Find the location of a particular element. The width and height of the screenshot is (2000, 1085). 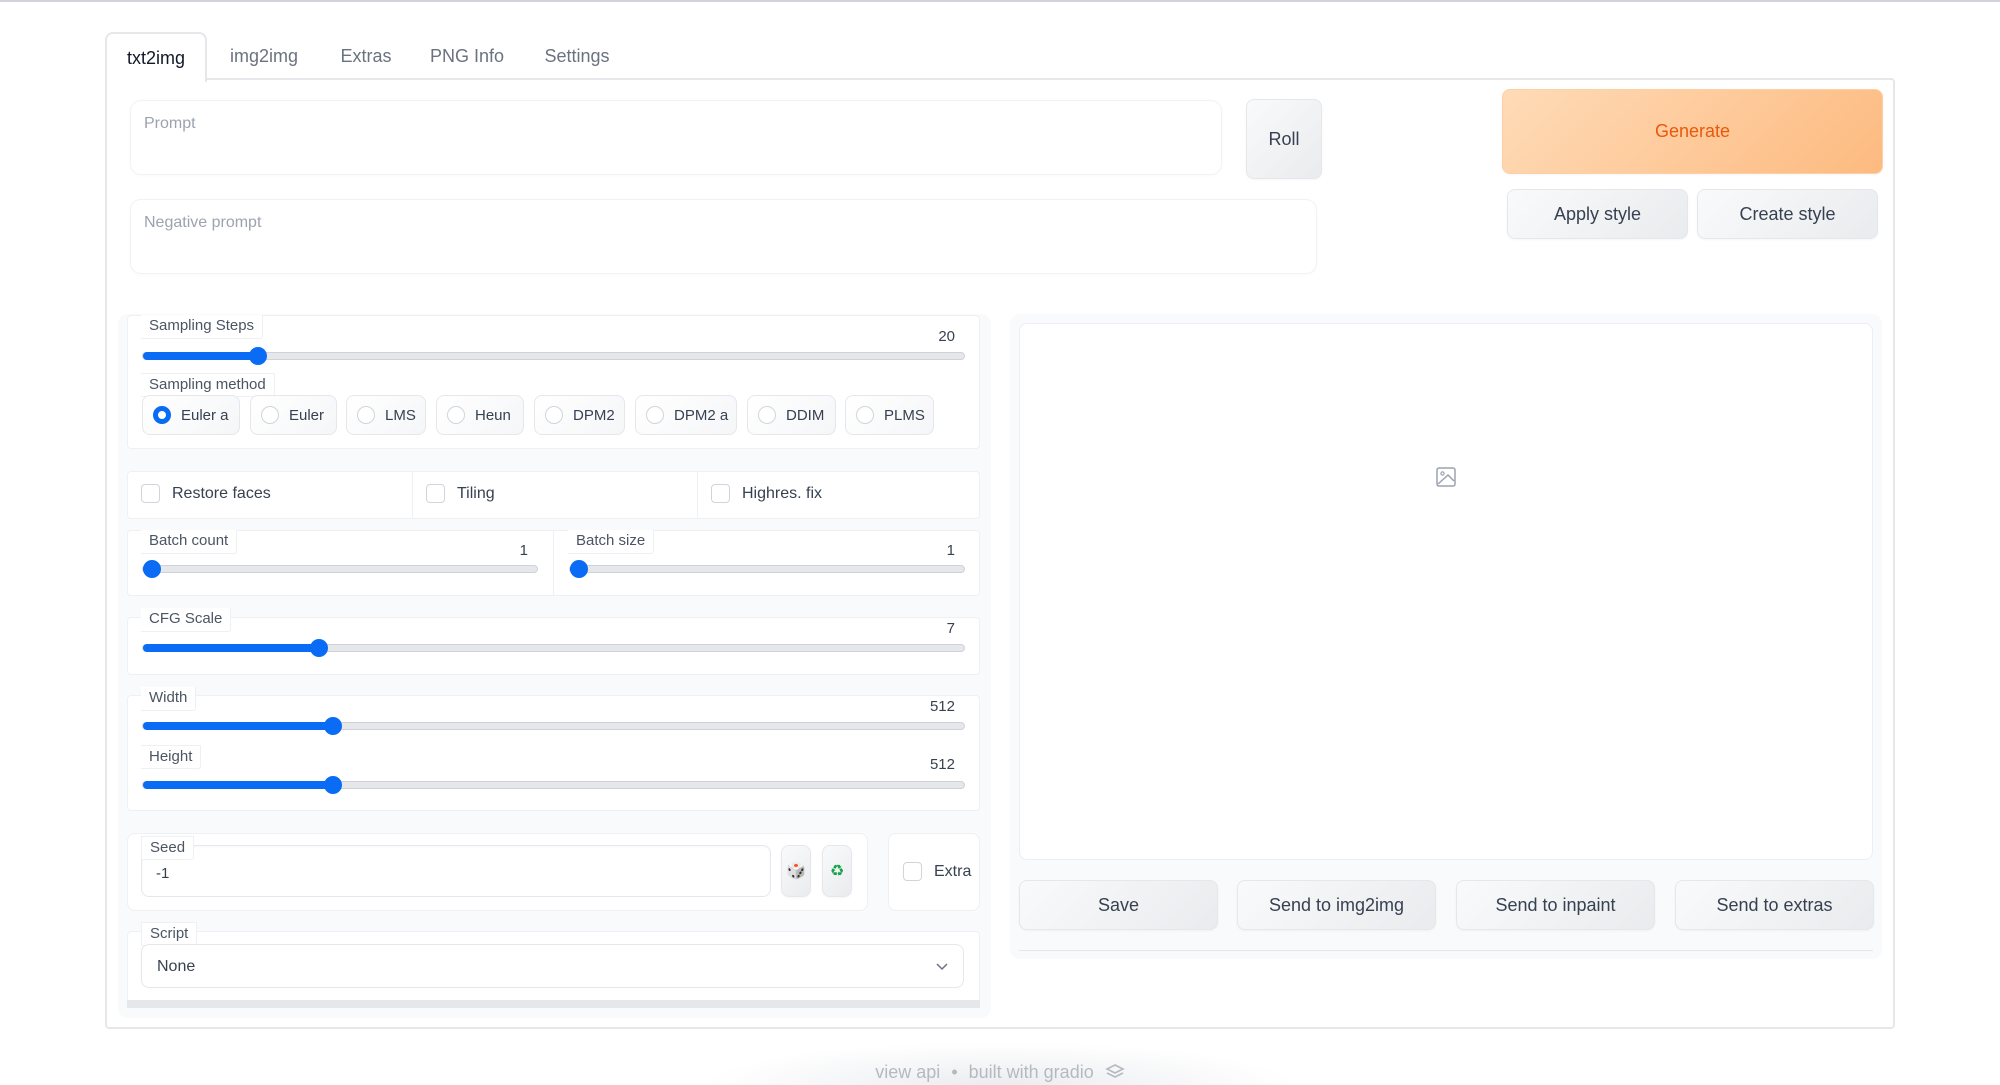

tiling-checkbox: Tiling is located at coordinates (460, 493).